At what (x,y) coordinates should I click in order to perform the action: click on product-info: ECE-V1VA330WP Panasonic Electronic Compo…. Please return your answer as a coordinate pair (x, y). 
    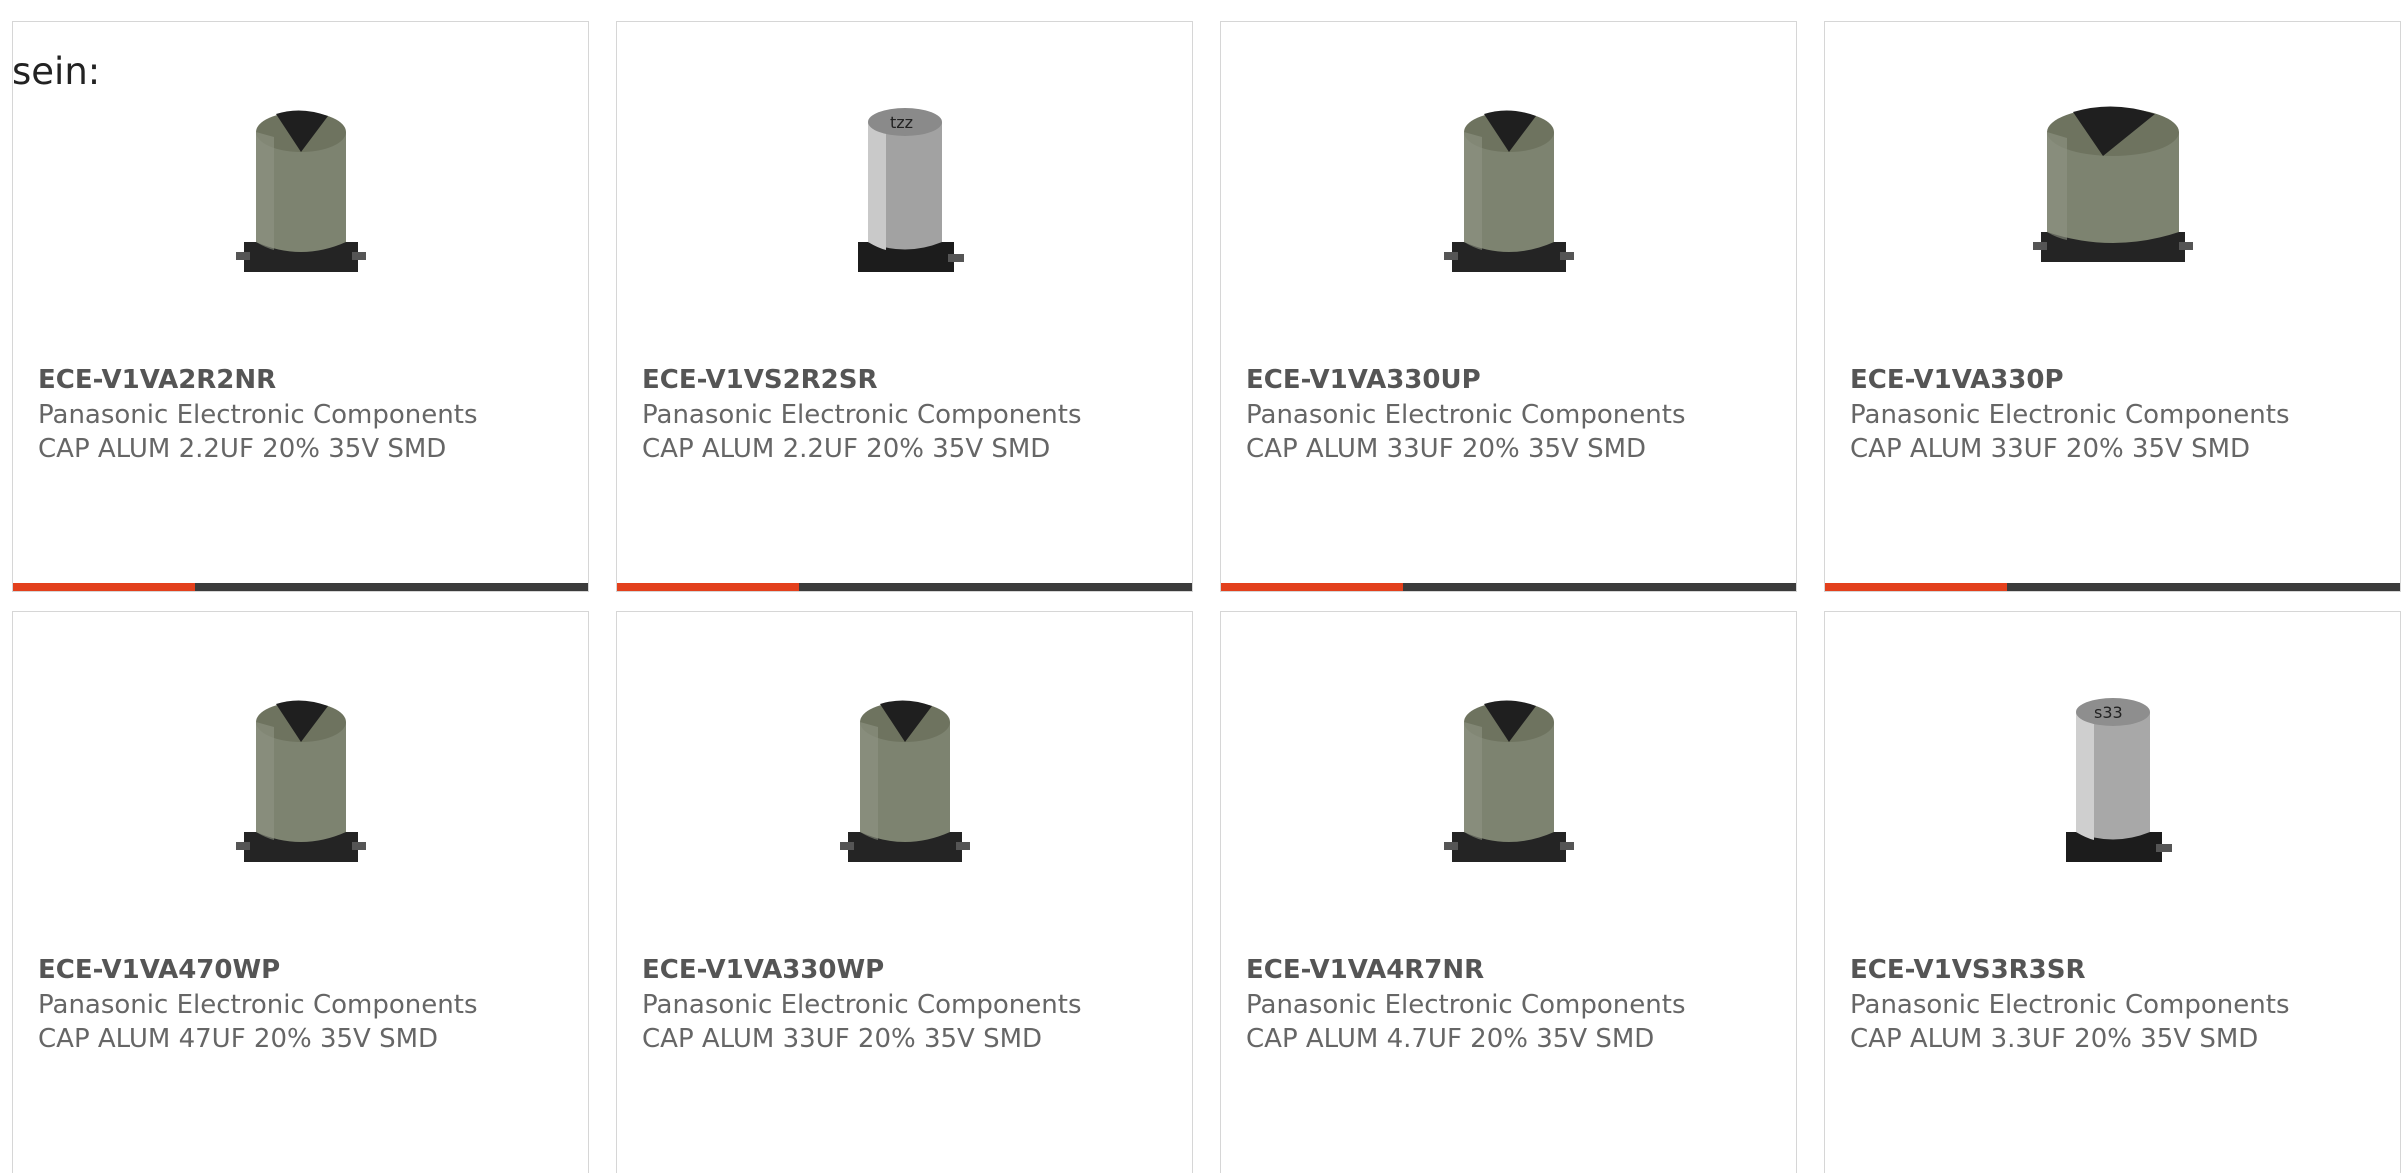
    Looking at the image, I should click on (912, 1004).